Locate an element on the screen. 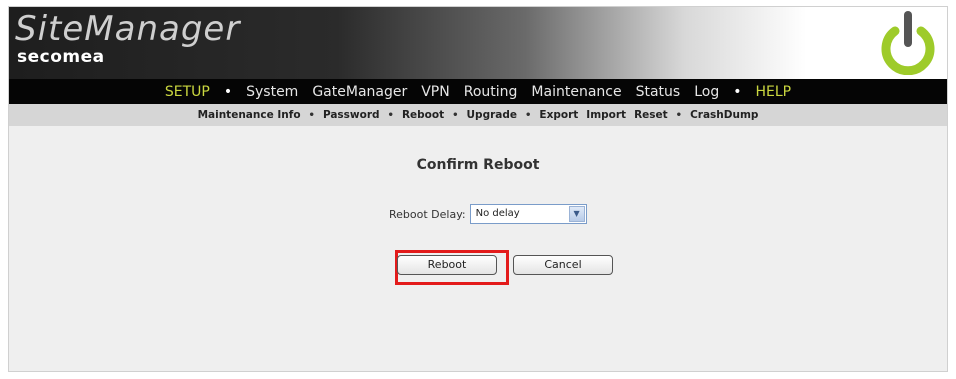 The width and height of the screenshot is (956, 379). subnav-reboot: Reboot is located at coordinates (423, 115).